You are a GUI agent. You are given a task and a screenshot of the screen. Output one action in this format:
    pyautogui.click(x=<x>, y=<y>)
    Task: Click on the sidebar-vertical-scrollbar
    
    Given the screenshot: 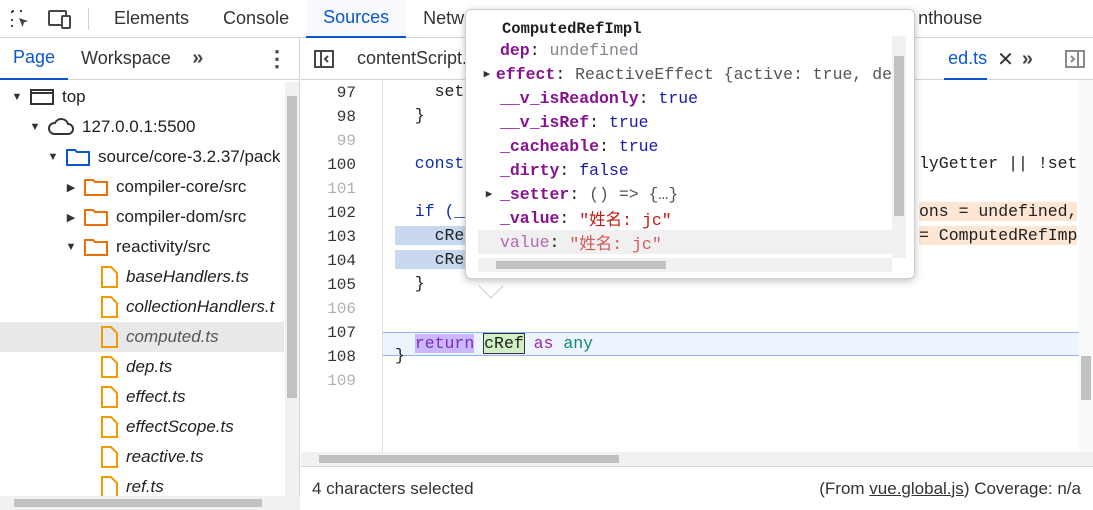 What is the action you would take?
    pyautogui.click(x=292, y=289)
    